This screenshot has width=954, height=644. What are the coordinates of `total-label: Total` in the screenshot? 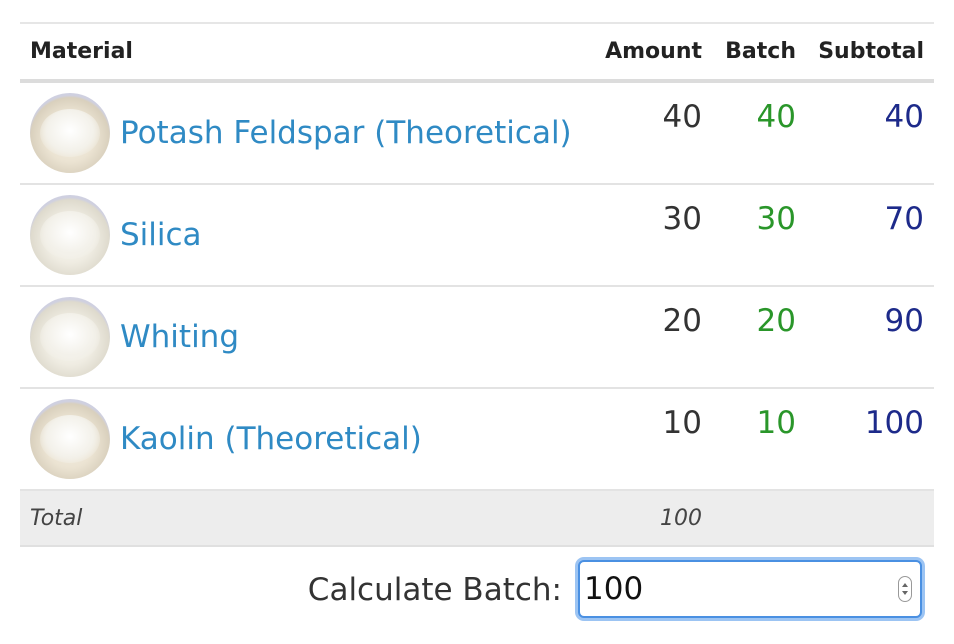 It's located at (56, 518).